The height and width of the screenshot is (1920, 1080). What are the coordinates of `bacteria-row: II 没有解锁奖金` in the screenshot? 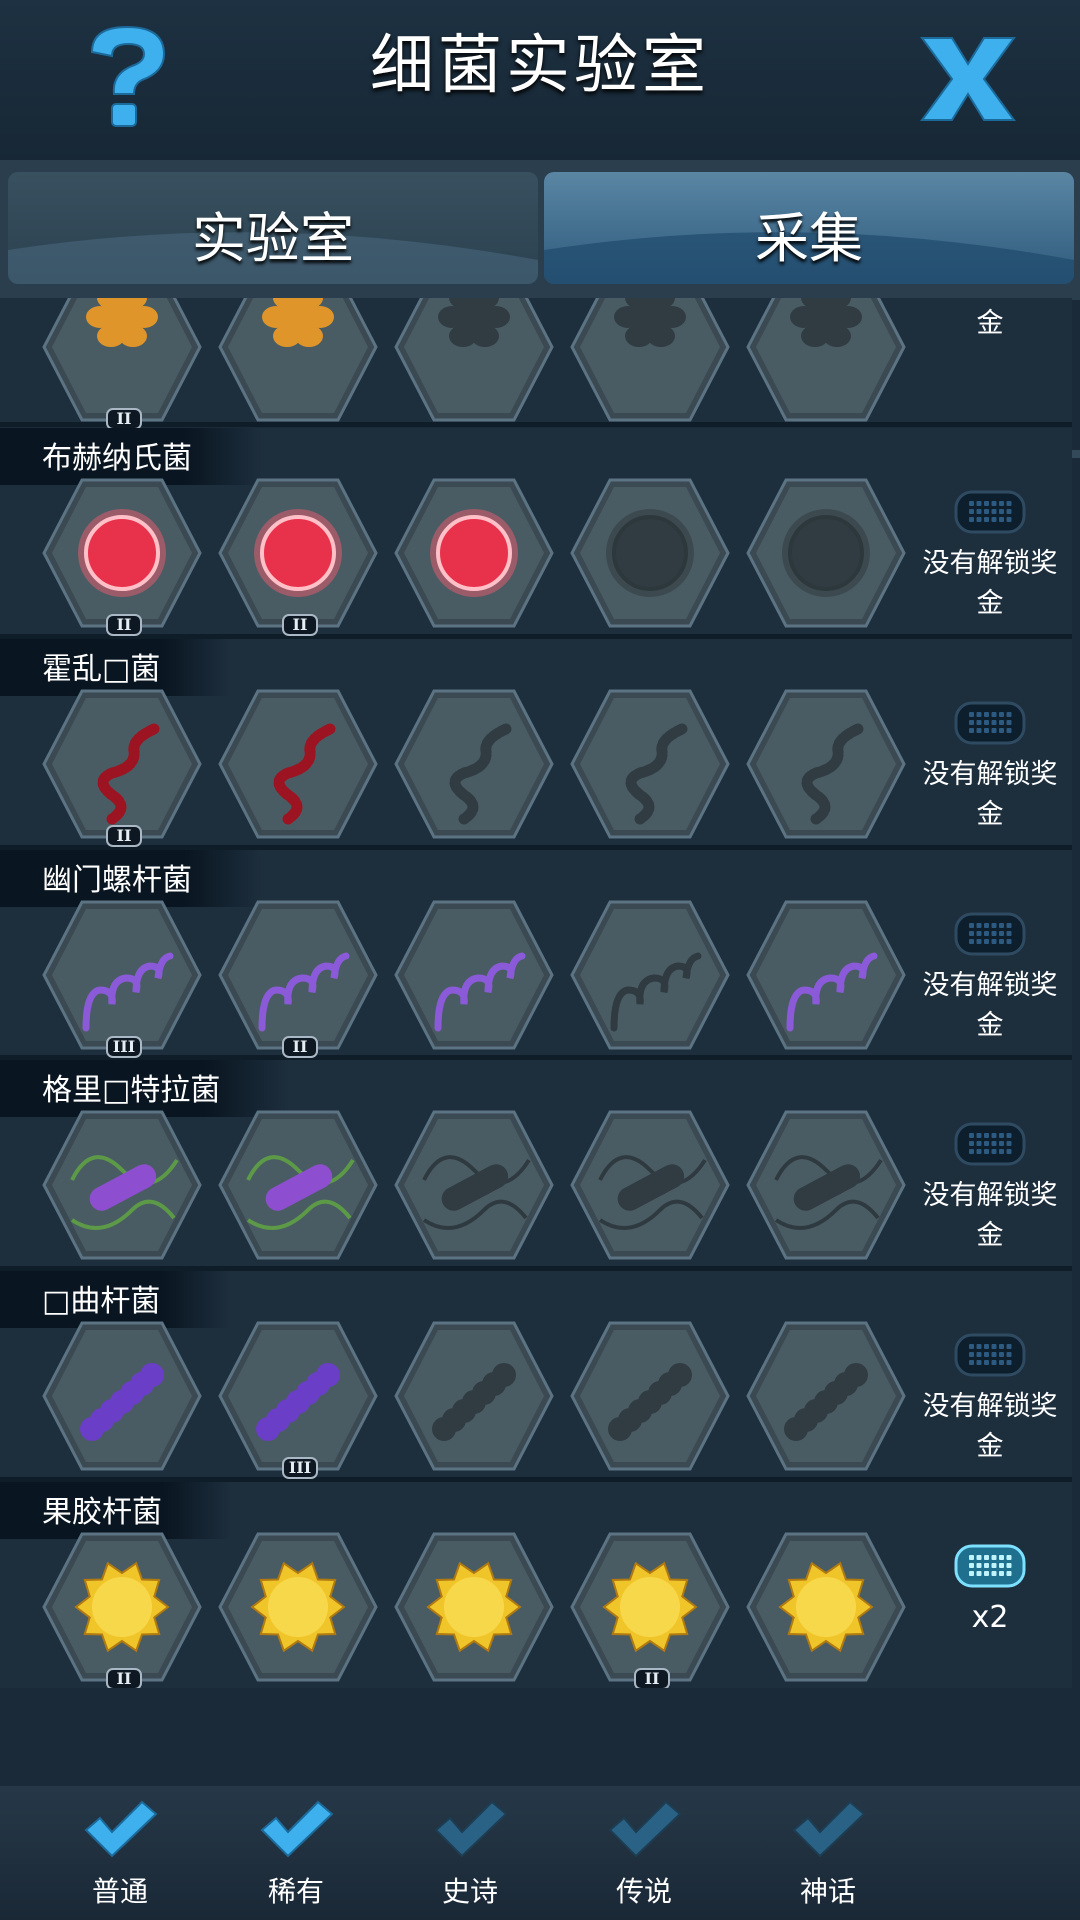 It's located at (536, 364).